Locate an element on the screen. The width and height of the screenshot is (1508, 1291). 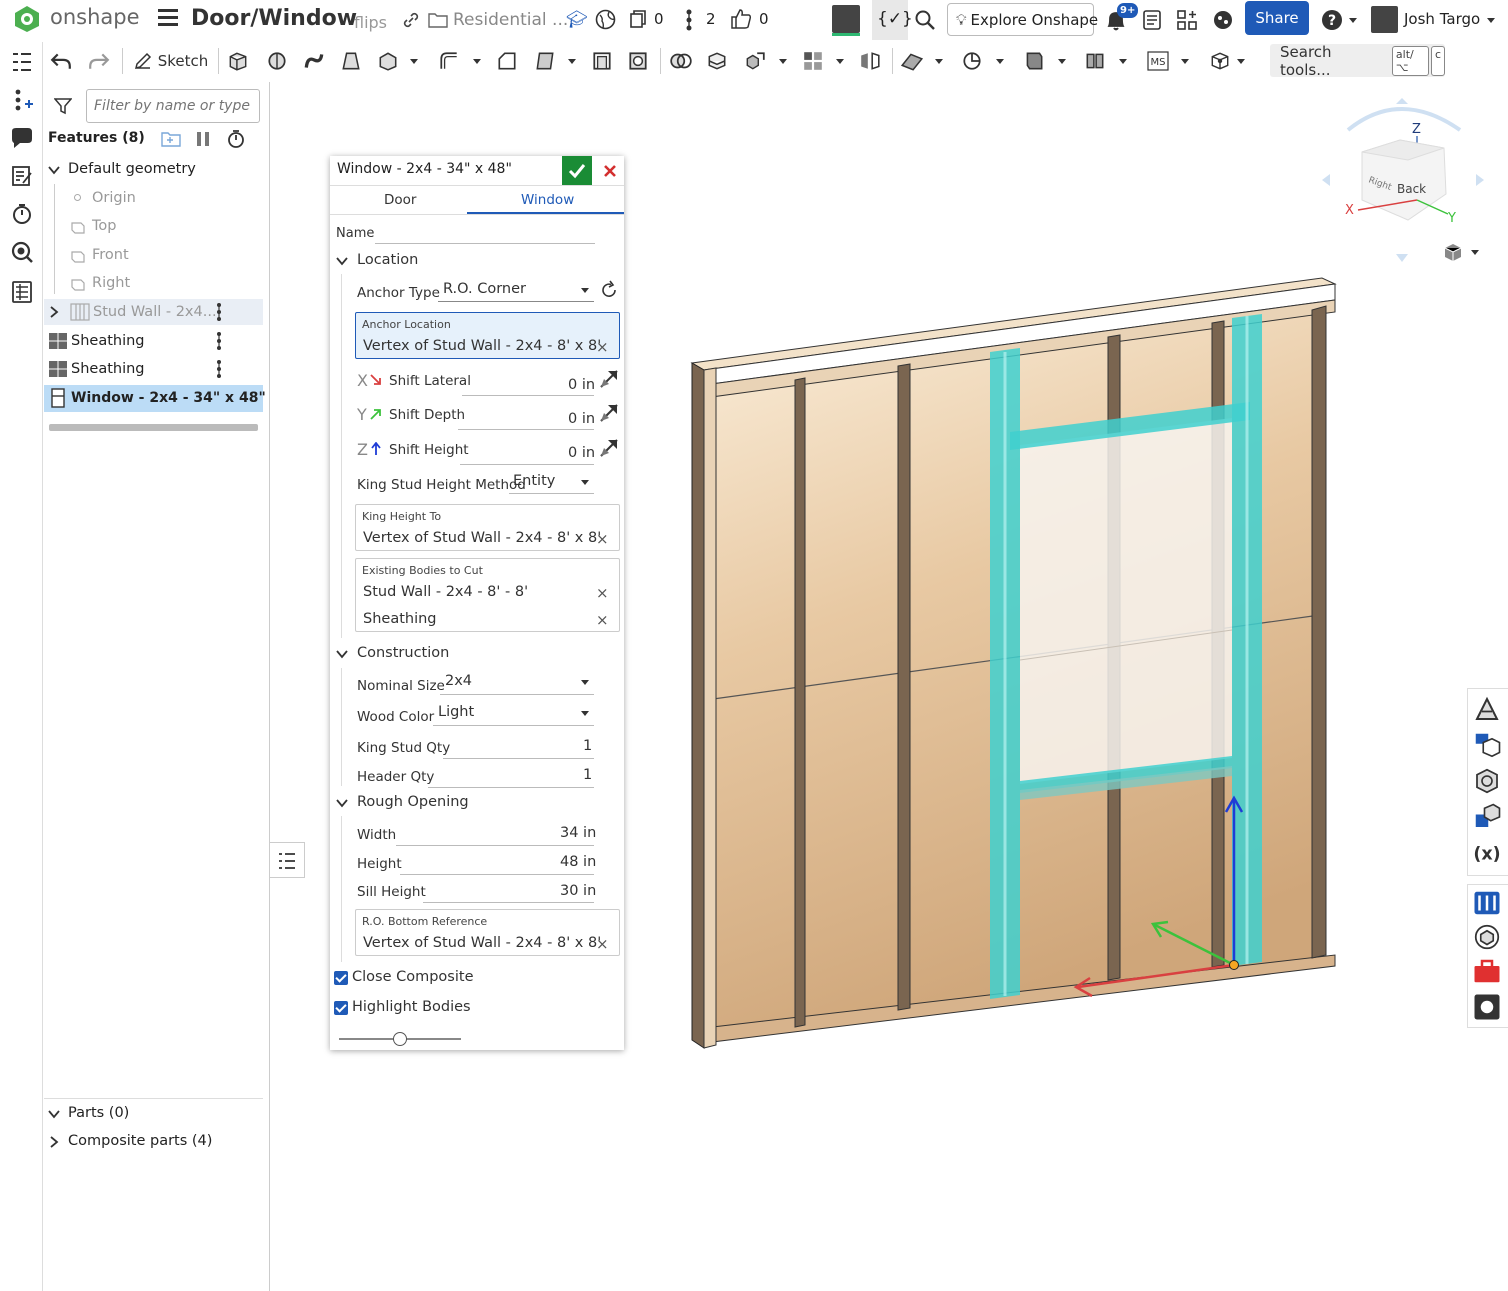
feature-list-icon is located at coordinates (22, 62).